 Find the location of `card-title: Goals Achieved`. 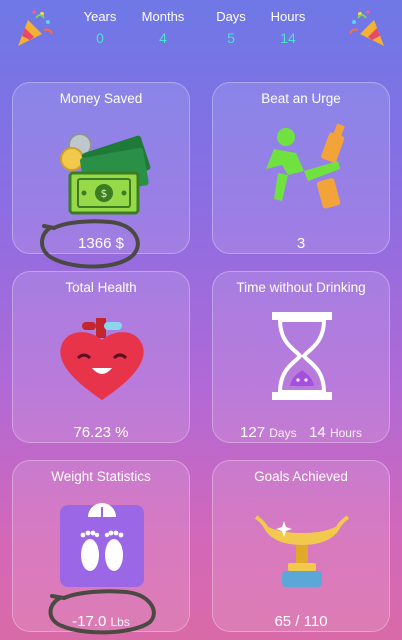

card-title: Goals Achieved is located at coordinates (301, 476).